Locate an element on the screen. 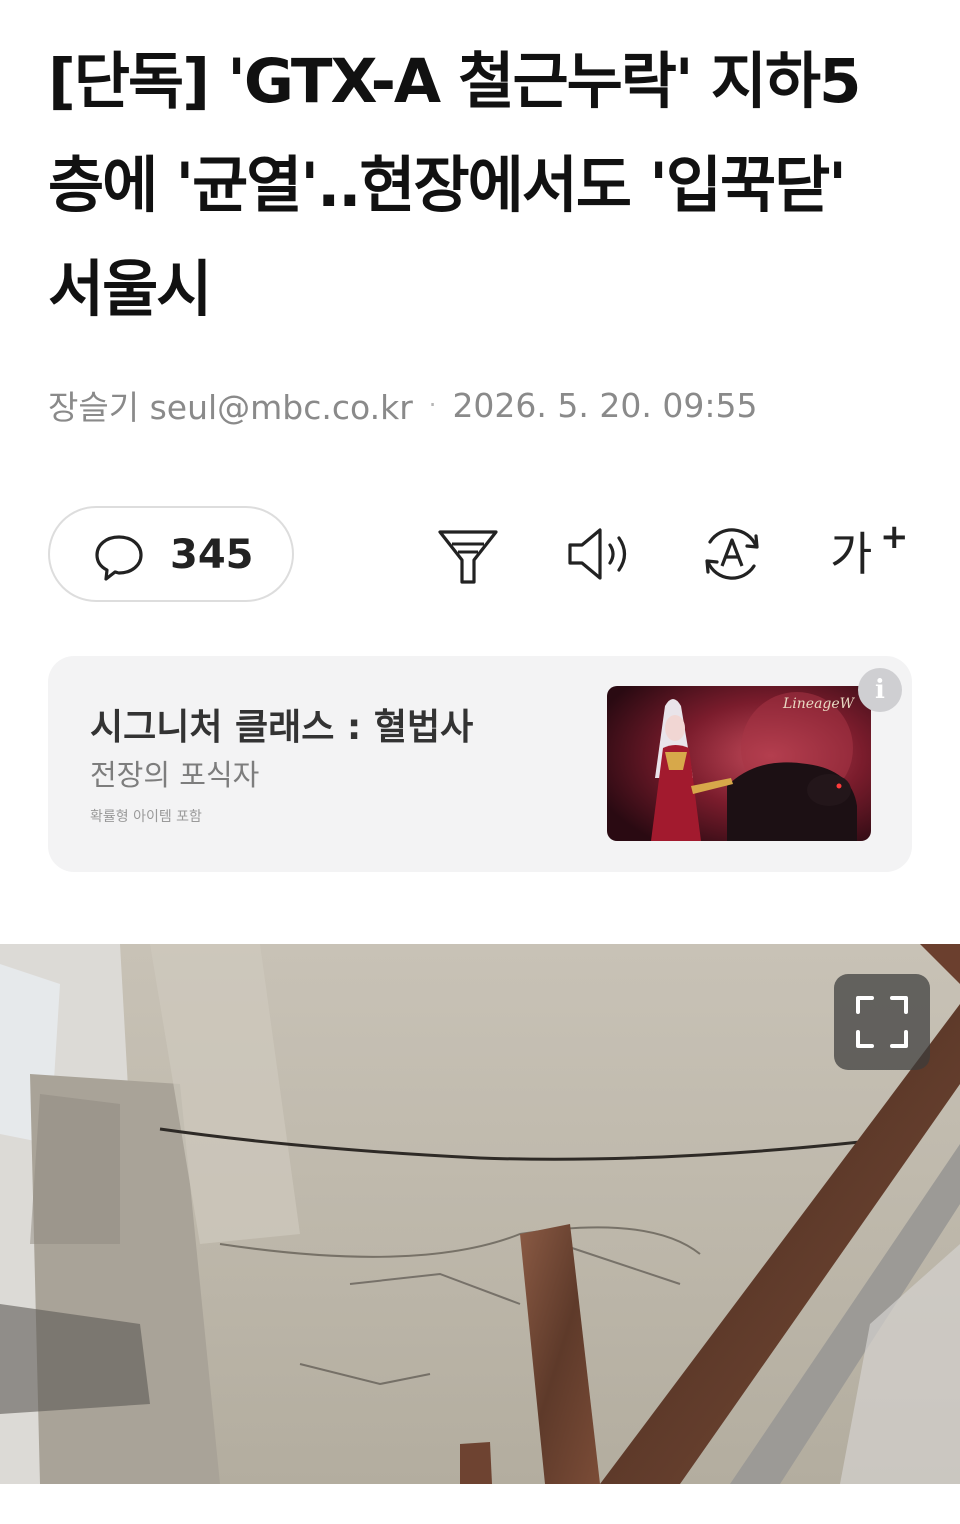  article-toolbar: 345 가 + is located at coordinates (480, 554).